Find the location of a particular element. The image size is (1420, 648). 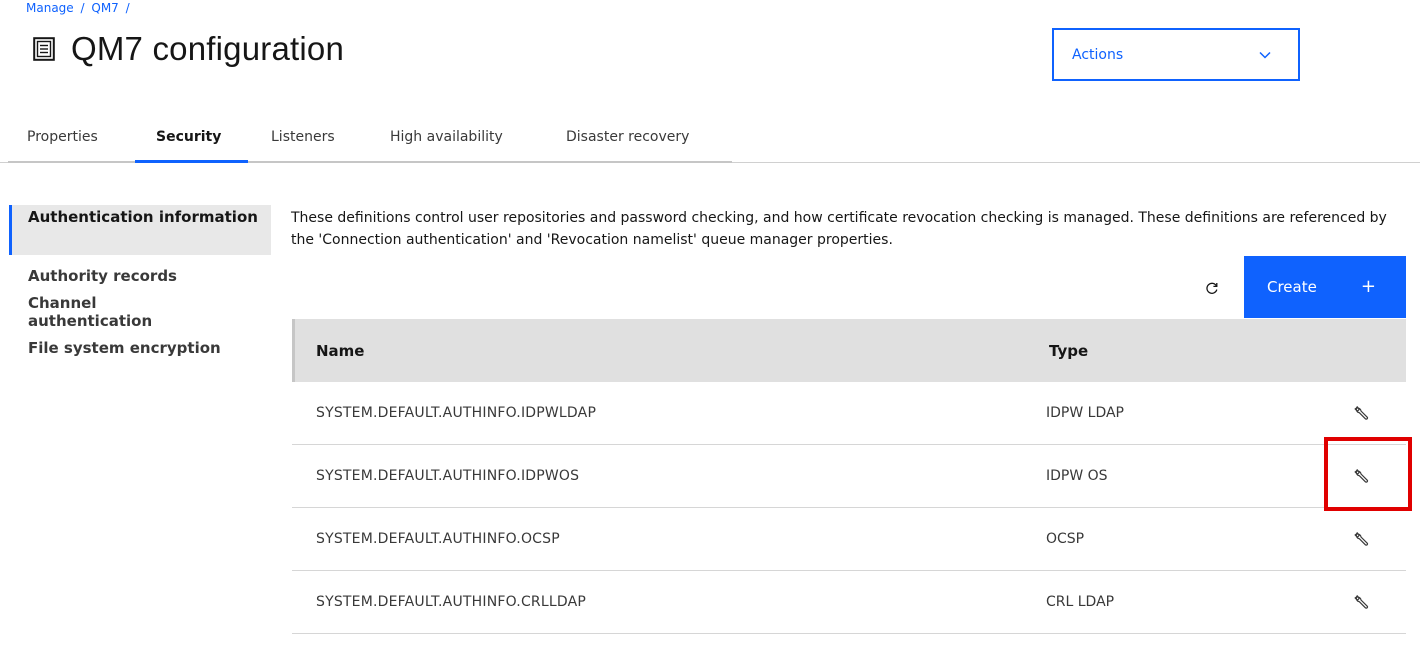

actions-dropdown: Actions is located at coordinates (1176, 54).